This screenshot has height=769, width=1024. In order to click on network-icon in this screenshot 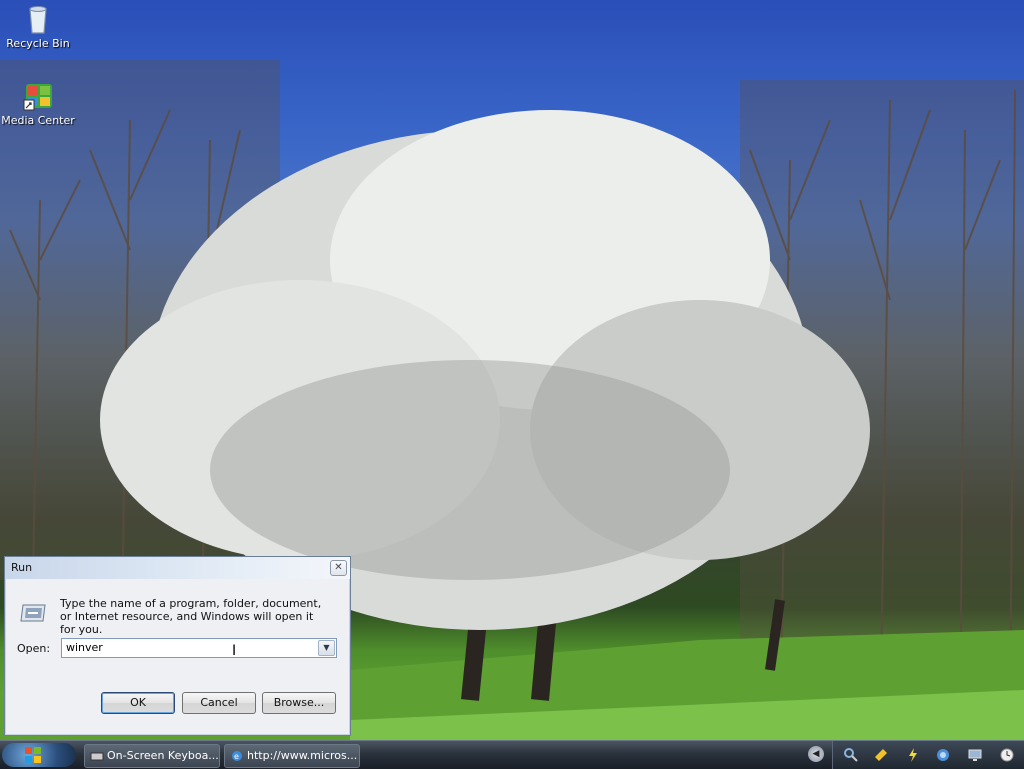, I will do `click(943, 755)`.